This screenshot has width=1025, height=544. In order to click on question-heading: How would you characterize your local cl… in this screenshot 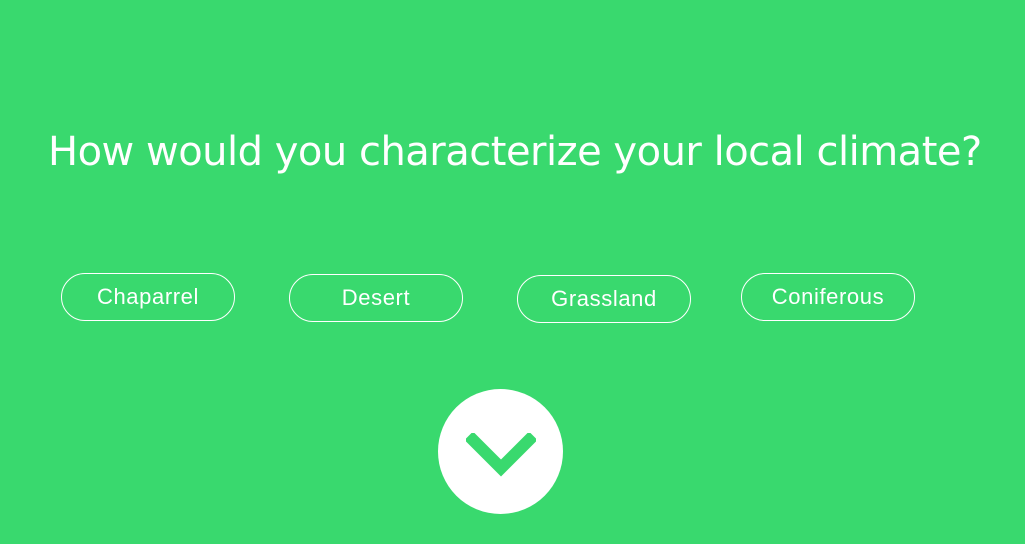, I will do `click(515, 152)`.